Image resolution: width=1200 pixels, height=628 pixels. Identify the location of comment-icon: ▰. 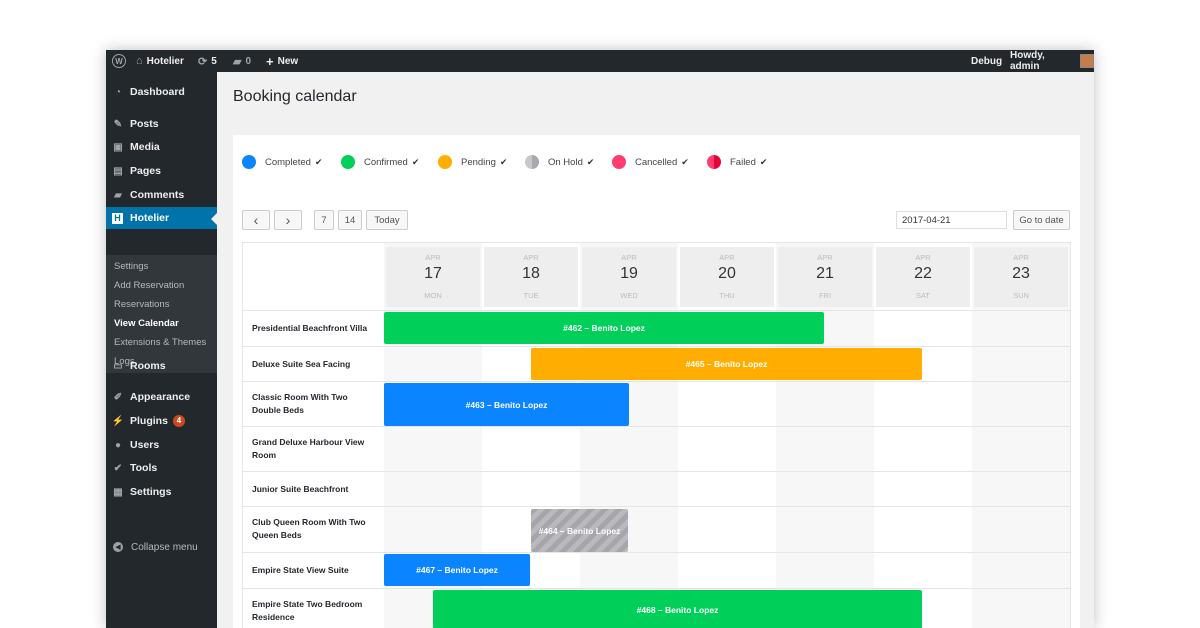
(118, 195).